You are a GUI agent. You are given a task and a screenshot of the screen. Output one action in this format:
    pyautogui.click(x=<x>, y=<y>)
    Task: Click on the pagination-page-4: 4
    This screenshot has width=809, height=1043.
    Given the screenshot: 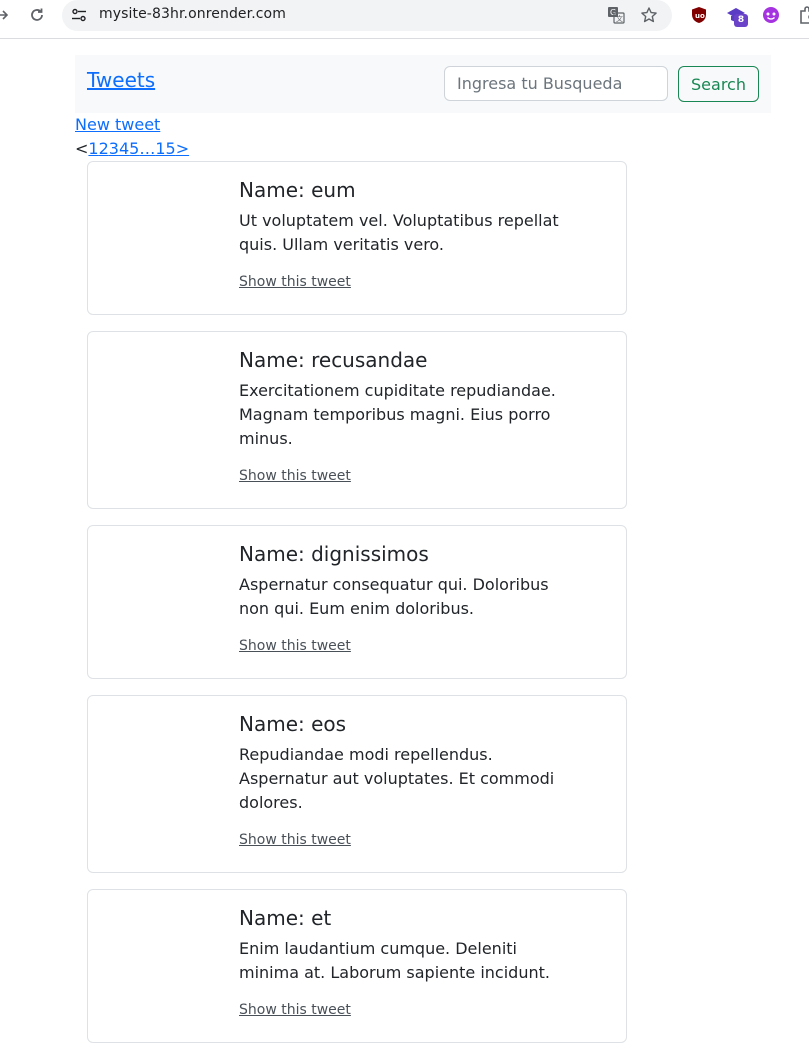 What is the action you would take?
    pyautogui.click(x=124, y=148)
    